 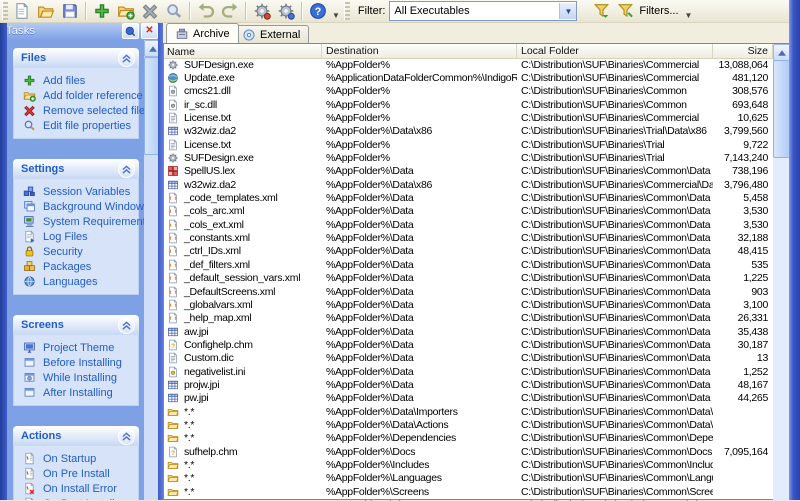 What do you see at coordinates (83, 206) in the screenshot?
I see `sidebar-item-background-window: Background Window` at bounding box center [83, 206].